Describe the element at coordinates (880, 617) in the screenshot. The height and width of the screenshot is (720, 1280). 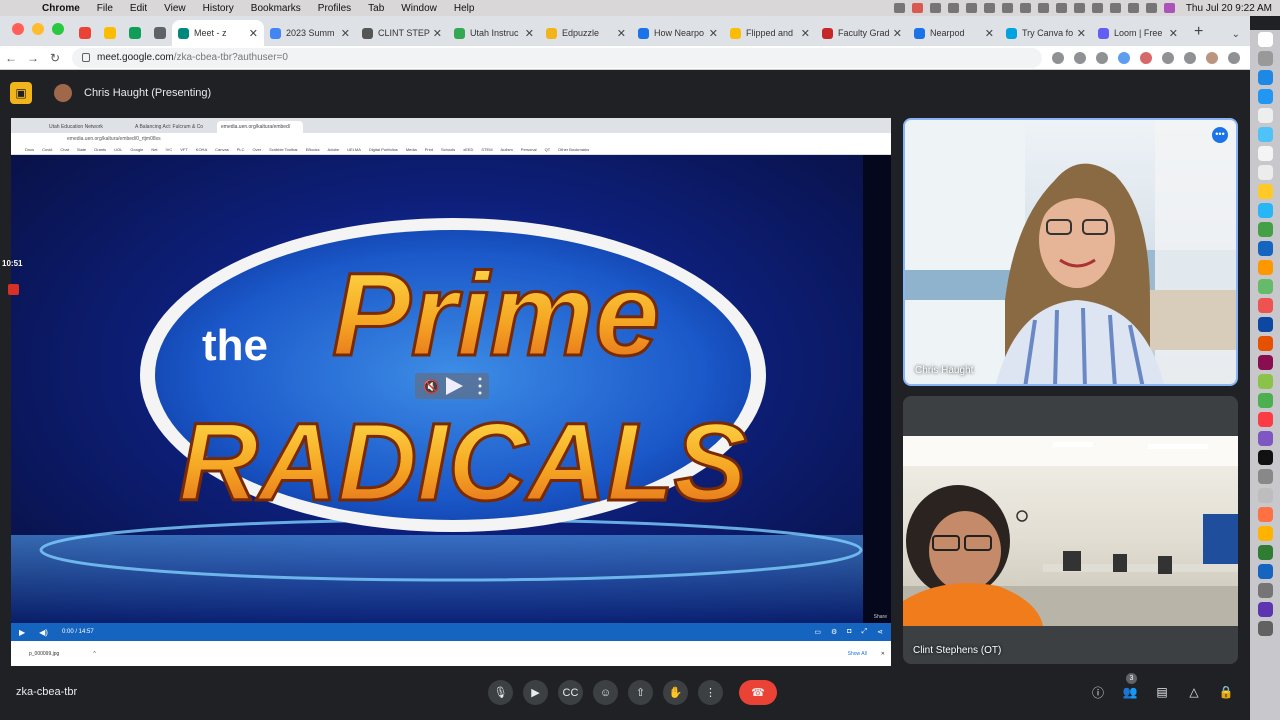
I see `share-label: Share` at that location.